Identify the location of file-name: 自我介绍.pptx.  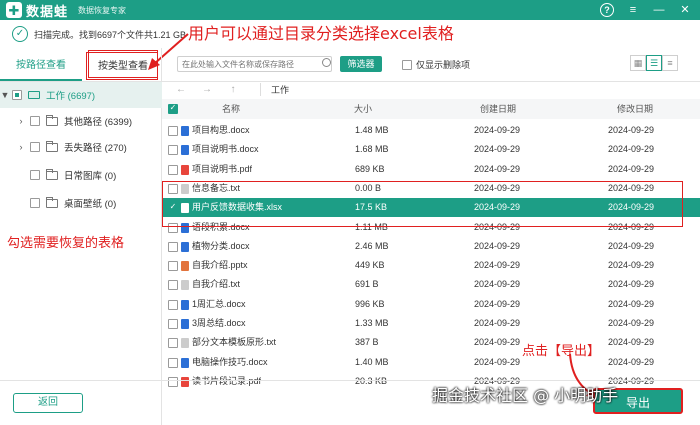
(220, 265).